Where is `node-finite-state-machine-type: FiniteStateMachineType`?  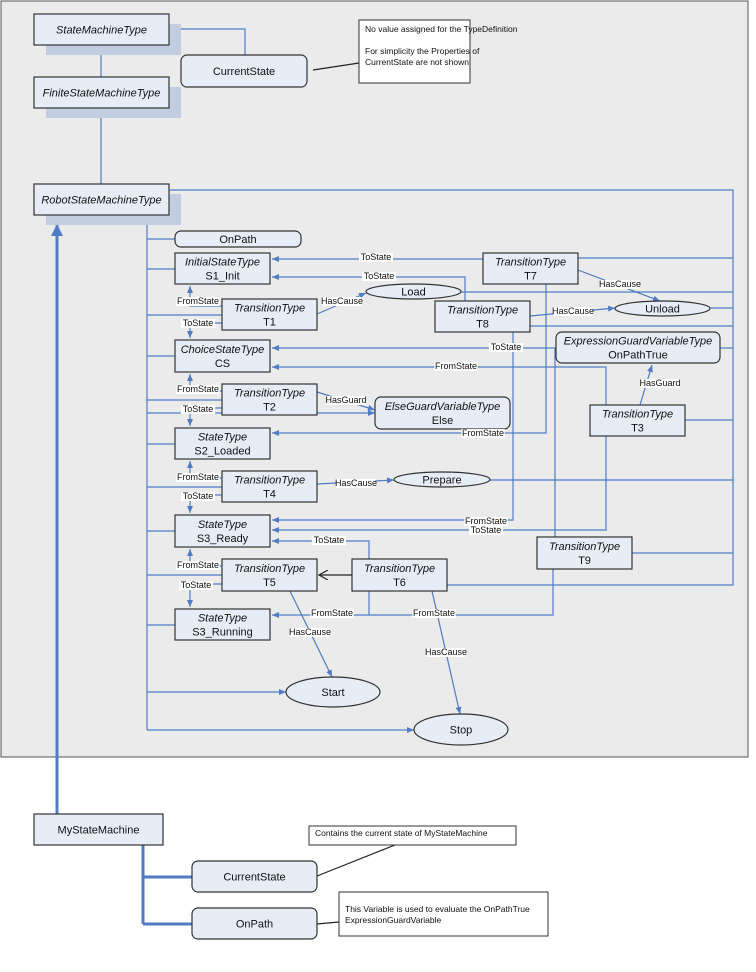 node-finite-state-machine-type: FiniteStateMachineType is located at coordinates (107, 97).